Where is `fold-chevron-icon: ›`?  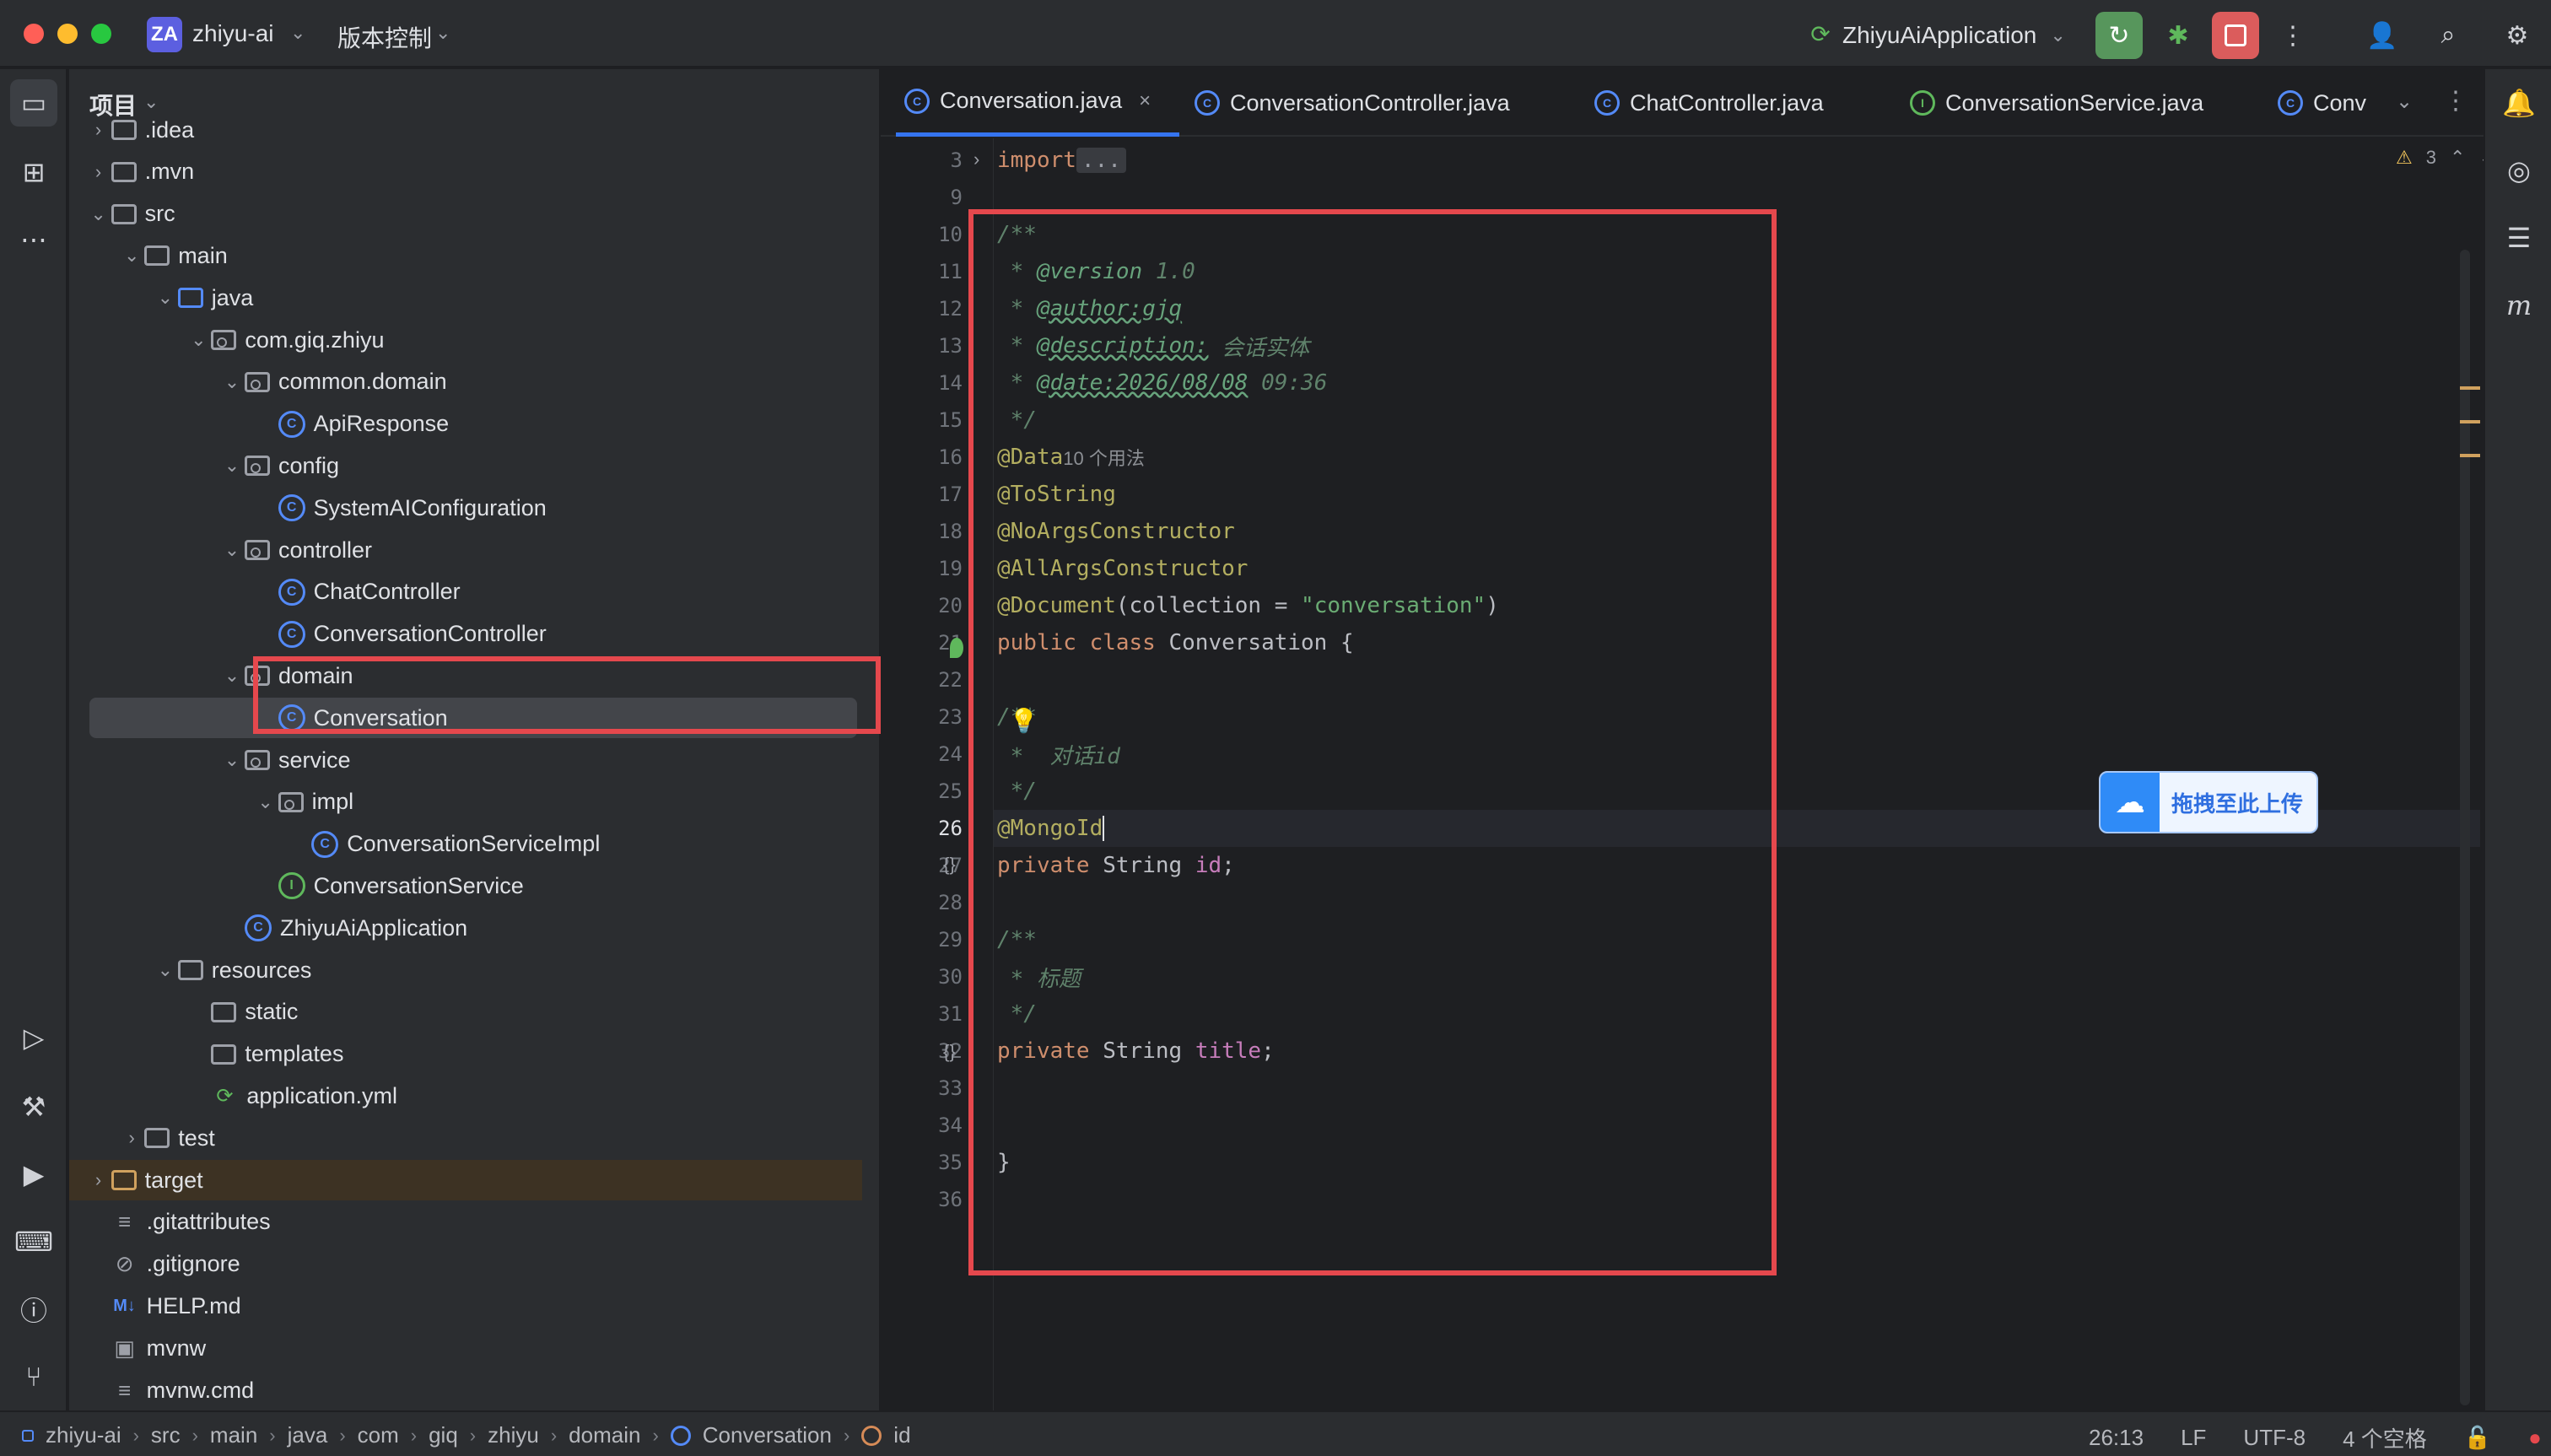
fold-chevron-icon: › is located at coordinates (976, 159).